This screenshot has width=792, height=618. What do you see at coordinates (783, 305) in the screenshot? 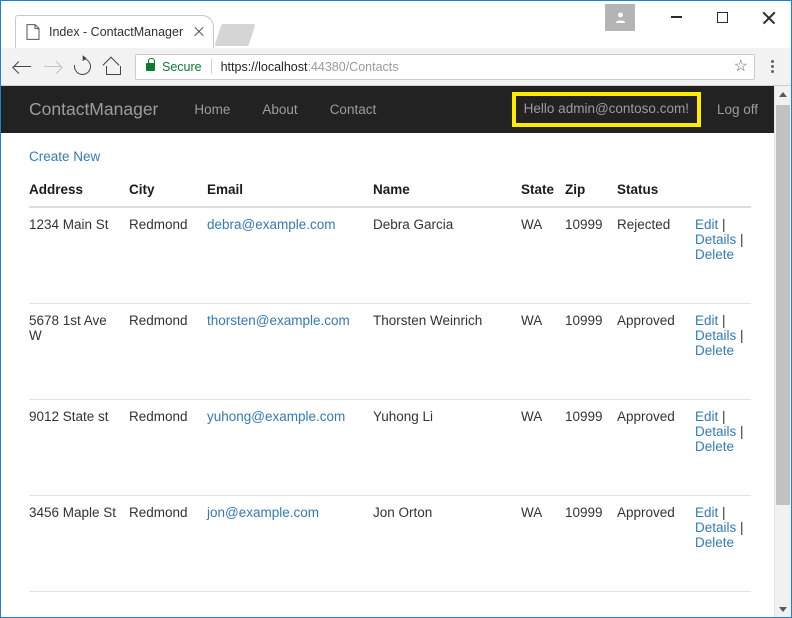
I see `scrollbar-thumb` at bounding box center [783, 305].